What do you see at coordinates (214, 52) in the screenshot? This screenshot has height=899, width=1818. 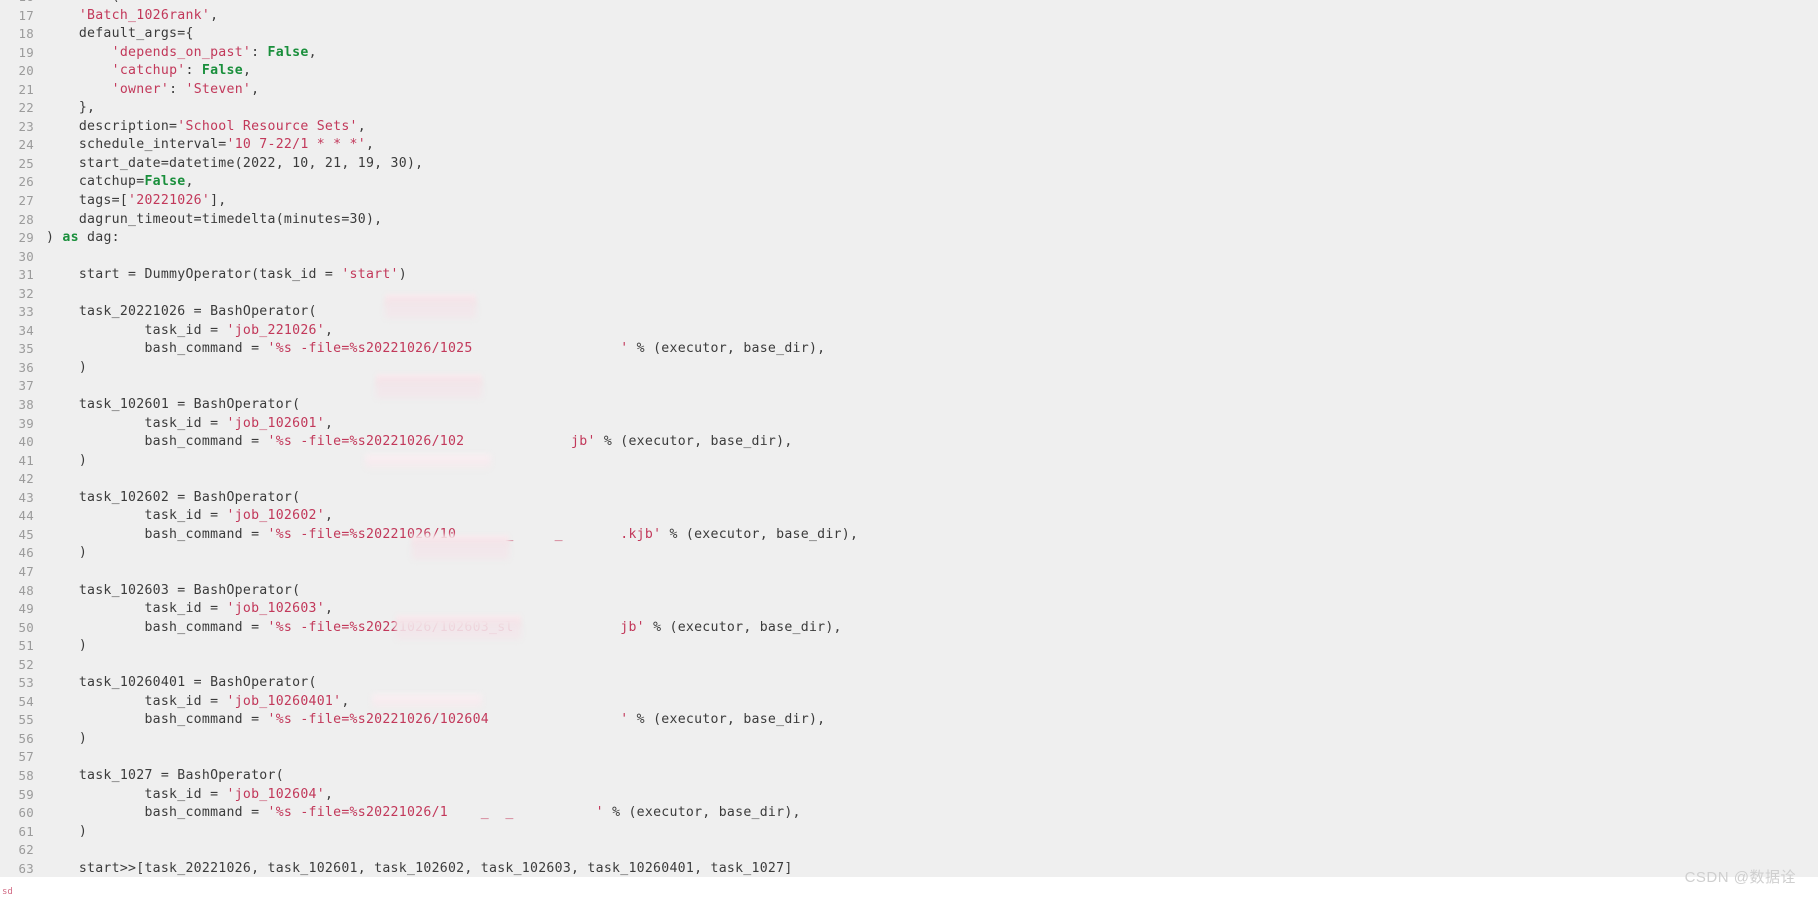 I see `line-source: 'depends_on_past': False,` at bounding box center [214, 52].